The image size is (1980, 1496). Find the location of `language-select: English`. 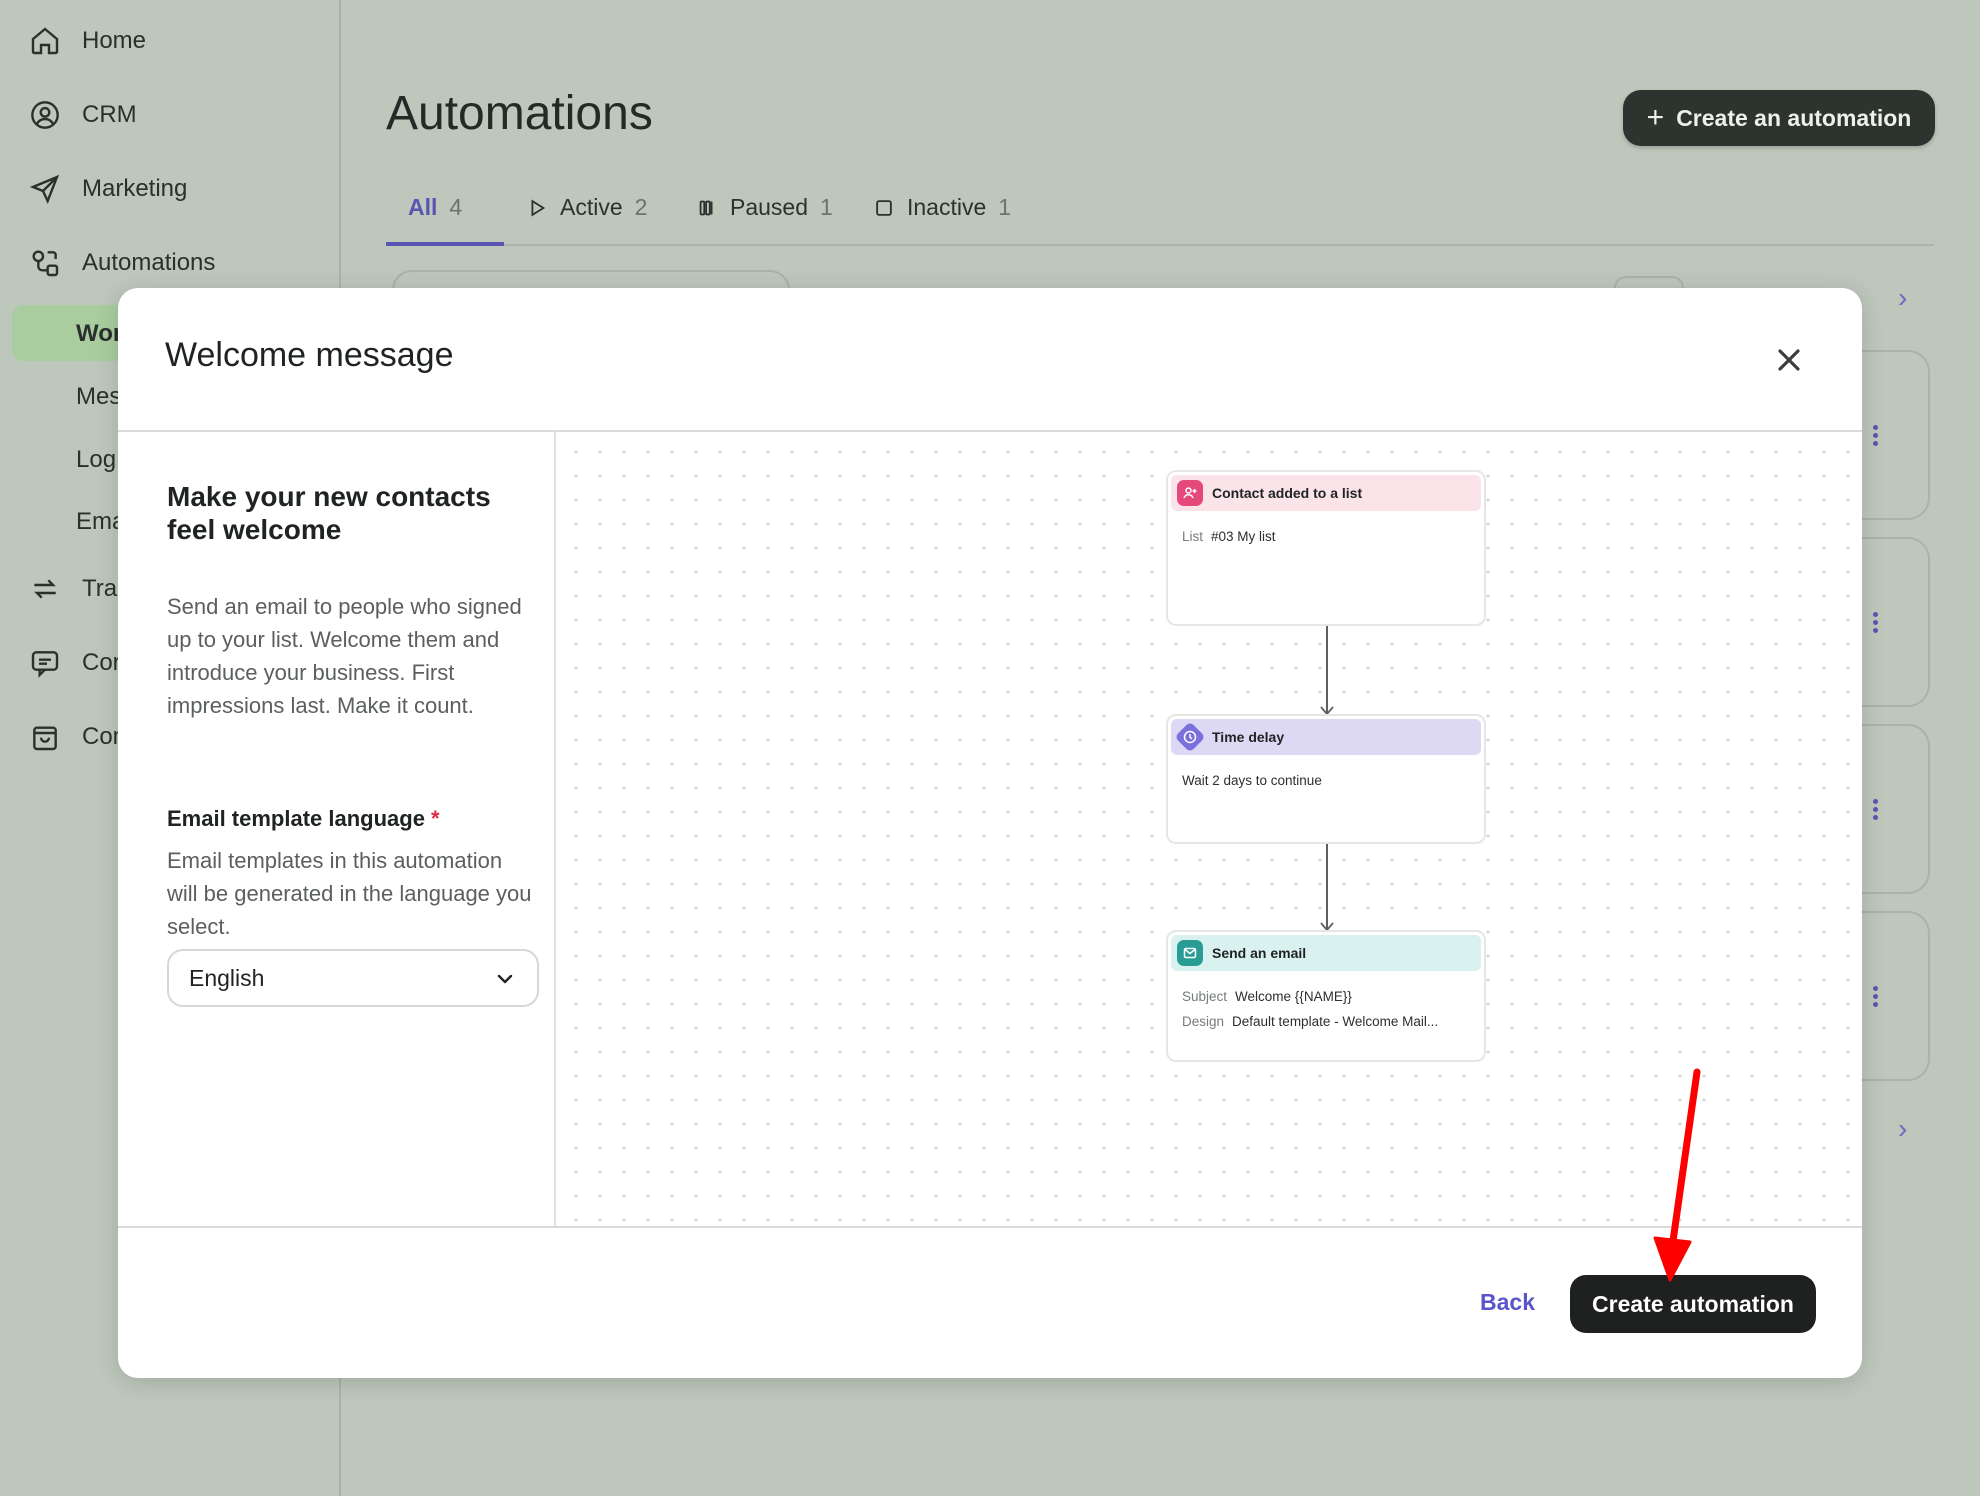

language-select: English is located at coordinates (353, 978).